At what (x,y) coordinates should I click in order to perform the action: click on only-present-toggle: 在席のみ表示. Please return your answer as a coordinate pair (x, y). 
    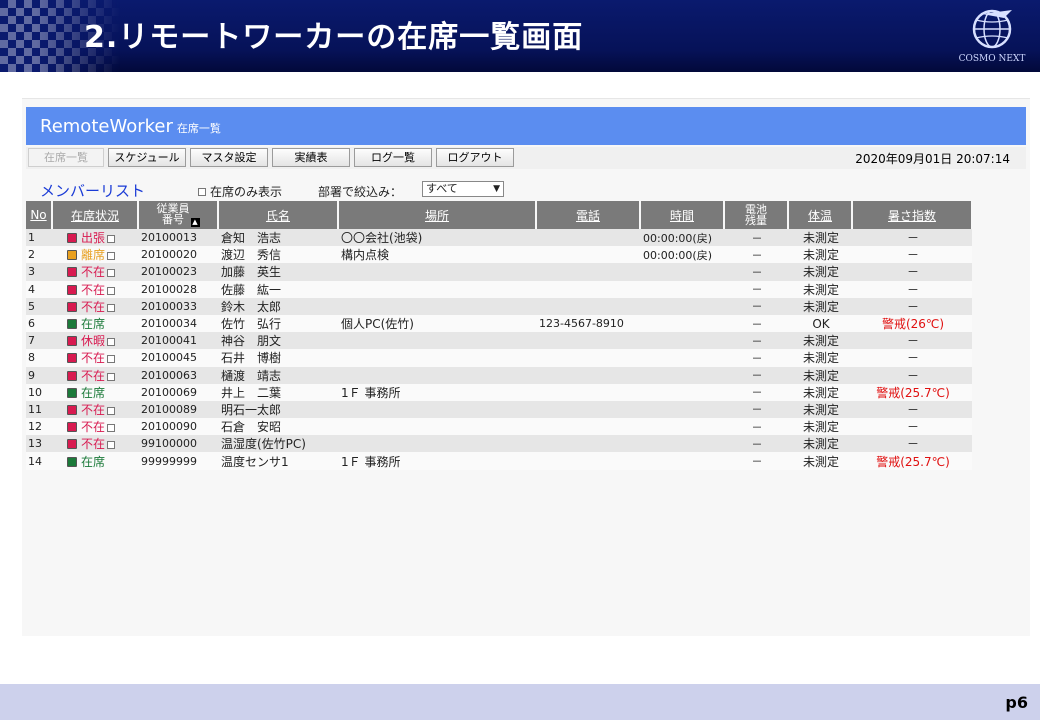
    Looking at the image, I should click on (240, 191).